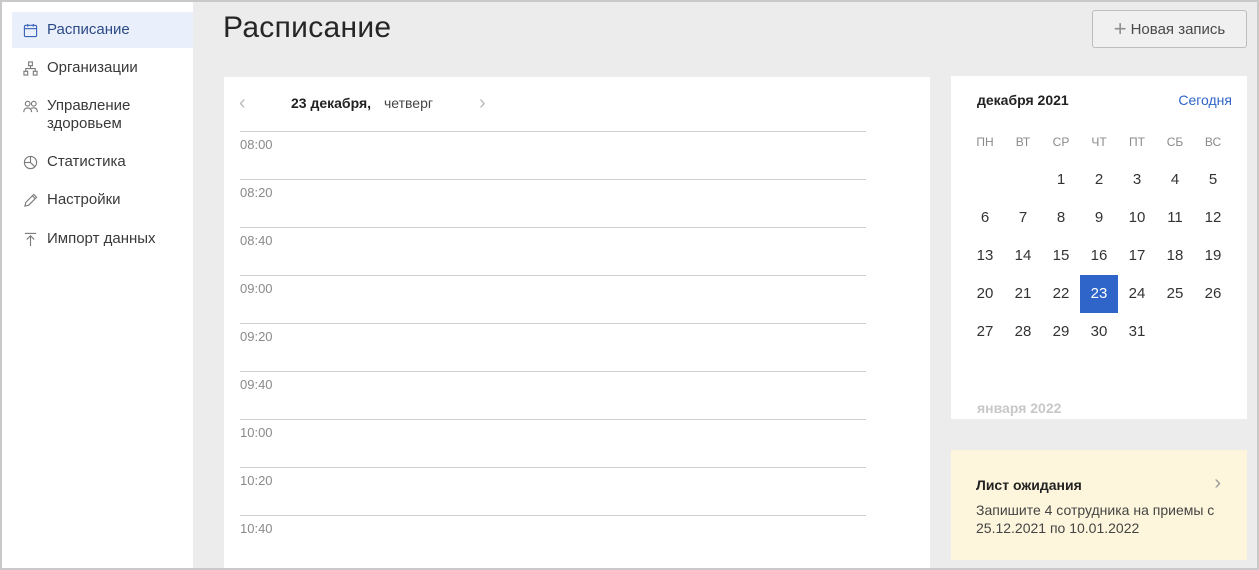 The width and height of the screenshot is (1259, 570). I want to click on calendar-day: 26, so click(1213, 294).